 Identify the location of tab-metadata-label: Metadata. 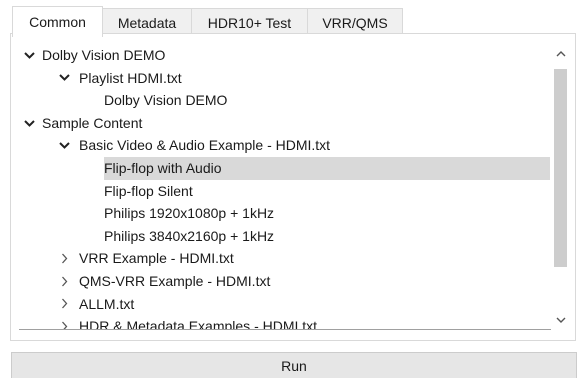
(147, 22).